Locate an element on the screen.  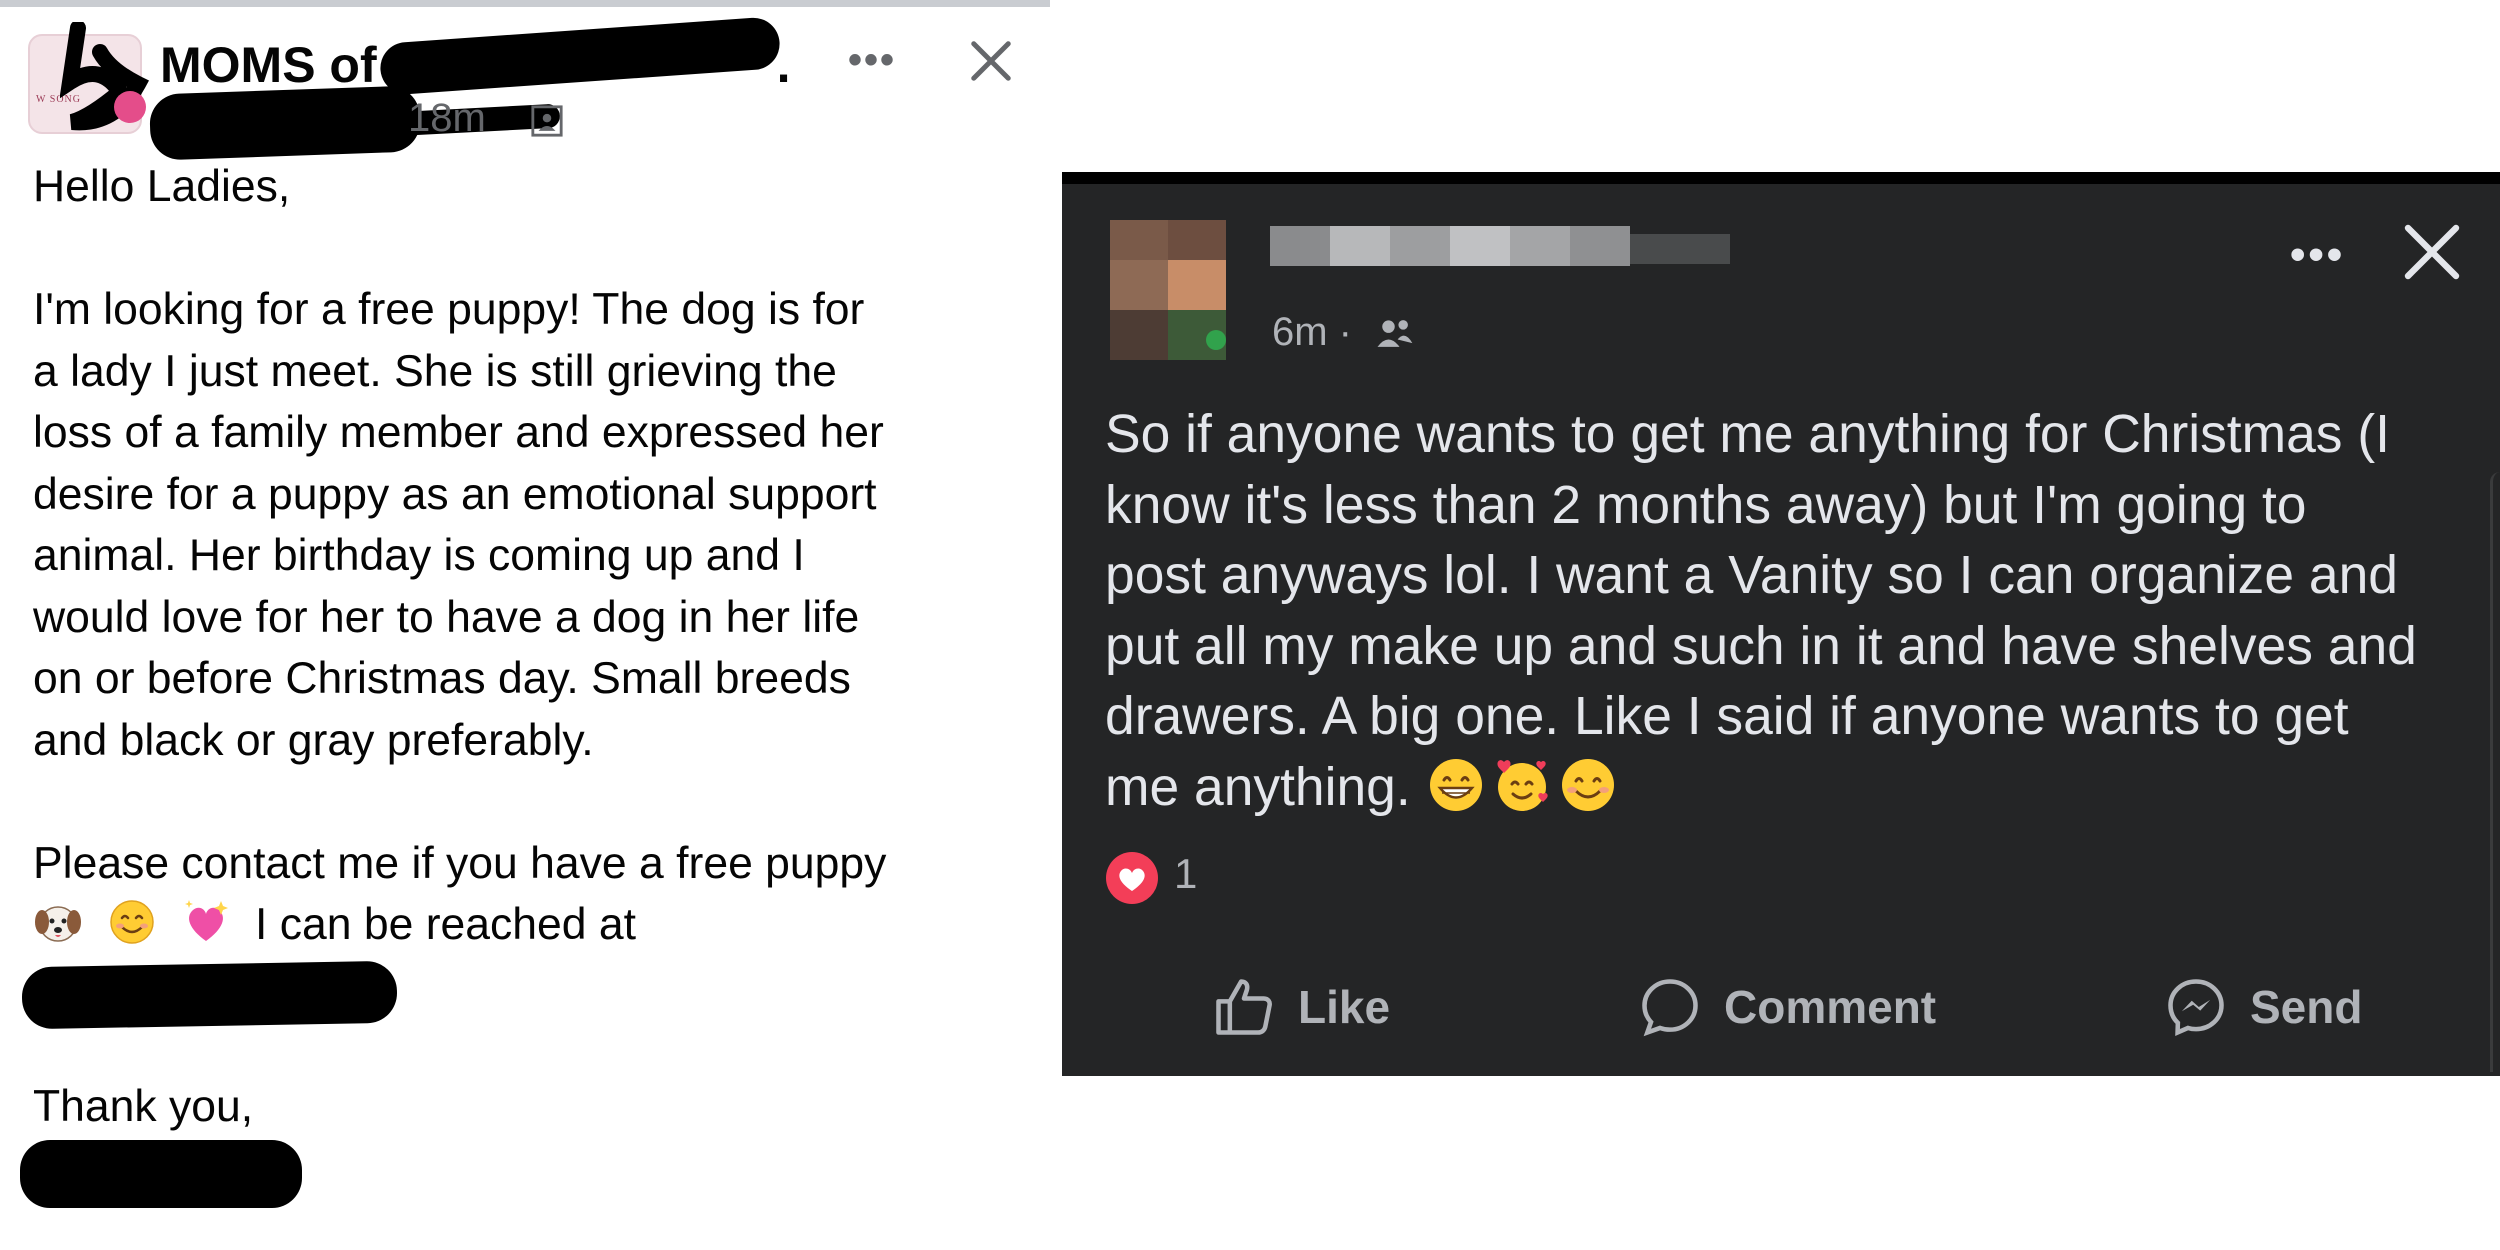
like-label: Like is located at coordinates (1344, 1007).